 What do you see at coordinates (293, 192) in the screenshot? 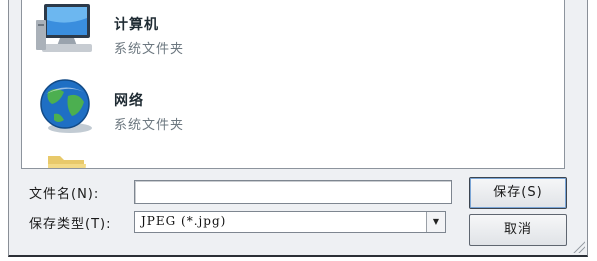
I see `filename-input` at bounding box center [293, 192].